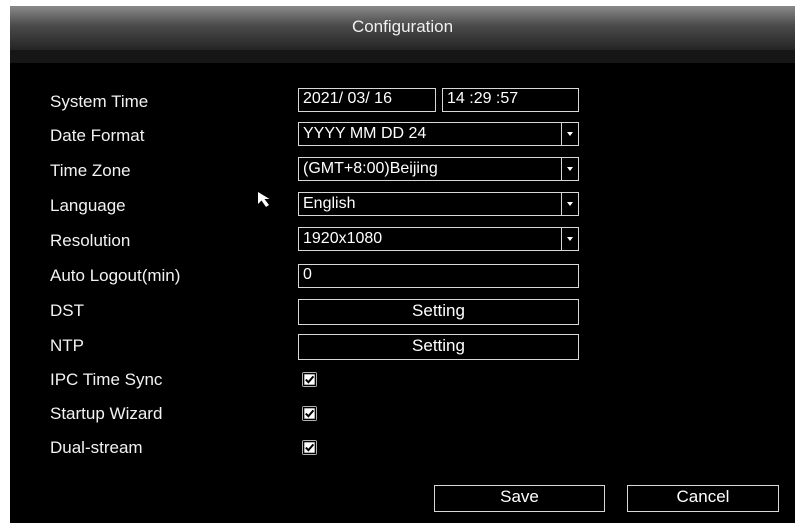 This screenshot has width=806, height=523. Describe the element at coordinates (438, 239) in the screenshot. I see `resolution-select: 1920x1080` at that location.